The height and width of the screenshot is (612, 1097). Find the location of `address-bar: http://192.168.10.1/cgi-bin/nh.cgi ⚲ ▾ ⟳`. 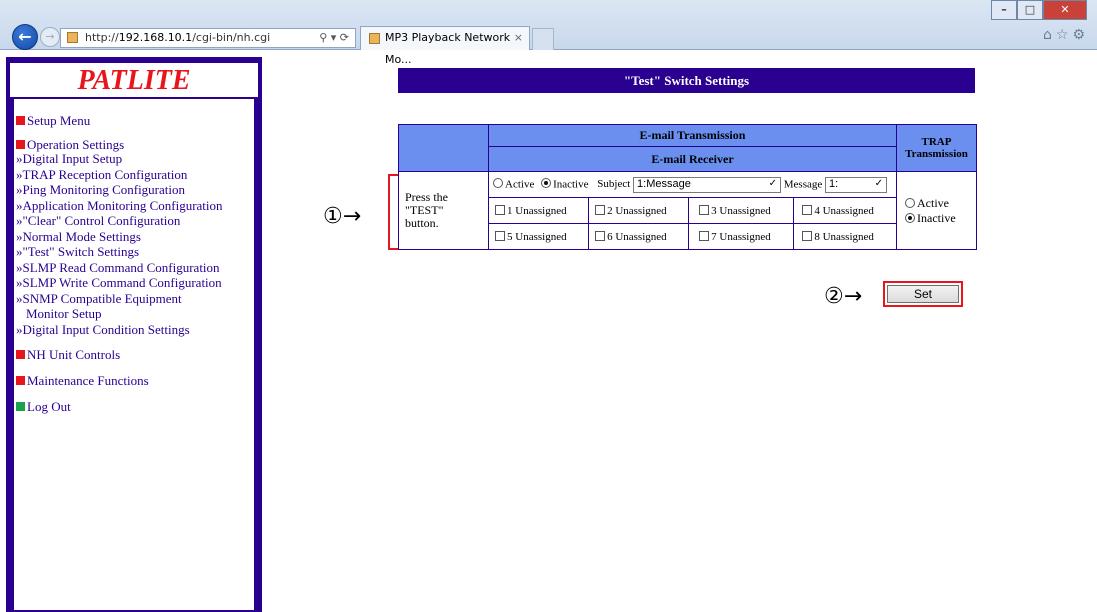

address-bar: http://192.168.10.1/cgi-bin/nh.cgi ⚲ ▾ ⟳ is located at coordinates (208, 38).